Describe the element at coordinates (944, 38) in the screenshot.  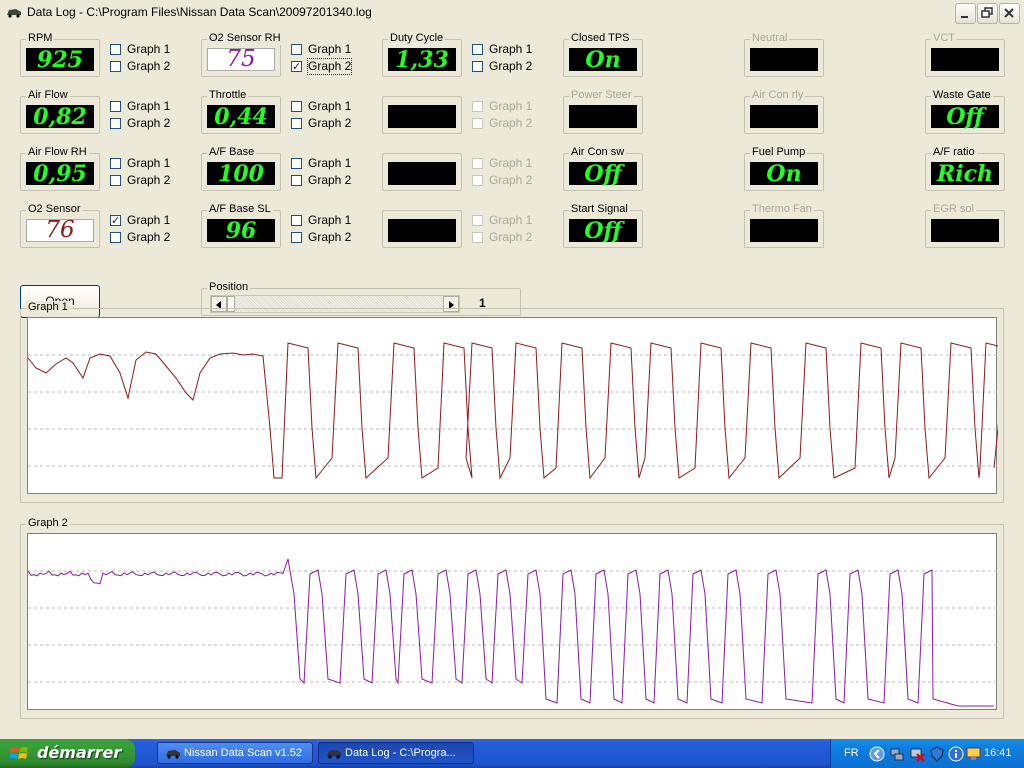
I see `vct-label: VCT` at that location.